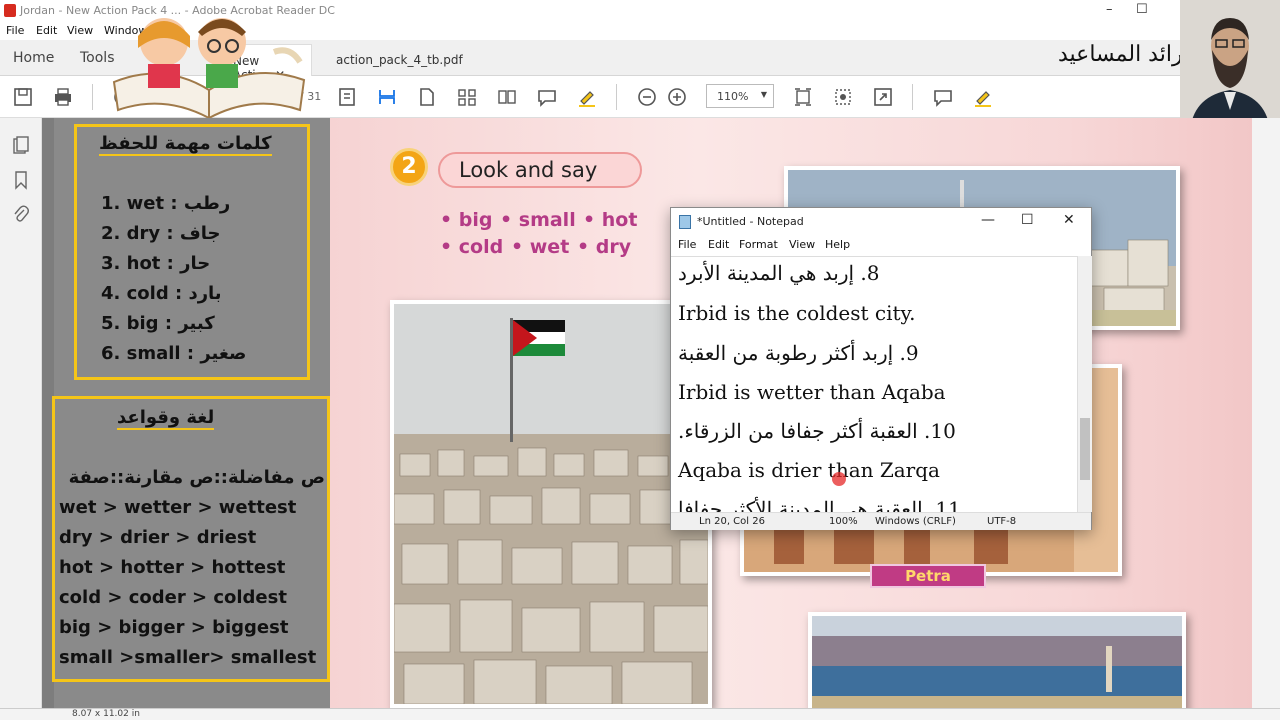  What do you see at coordinates (15, 30) in the screenshot?
I see `menu-file: File` at bounding box center [15, 30].